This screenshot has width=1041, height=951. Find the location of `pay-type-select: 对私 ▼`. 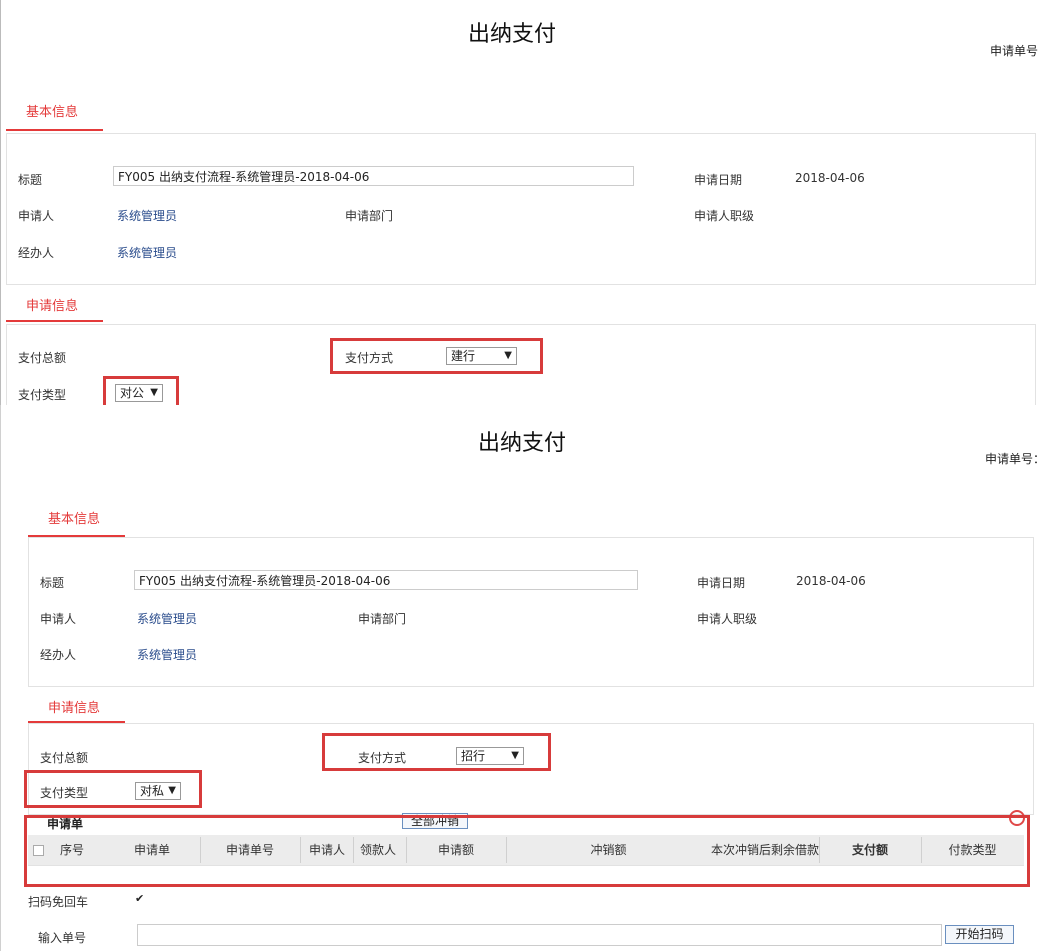

pay-type-select: 对私 ▼ is located at coordinates (158, 791).